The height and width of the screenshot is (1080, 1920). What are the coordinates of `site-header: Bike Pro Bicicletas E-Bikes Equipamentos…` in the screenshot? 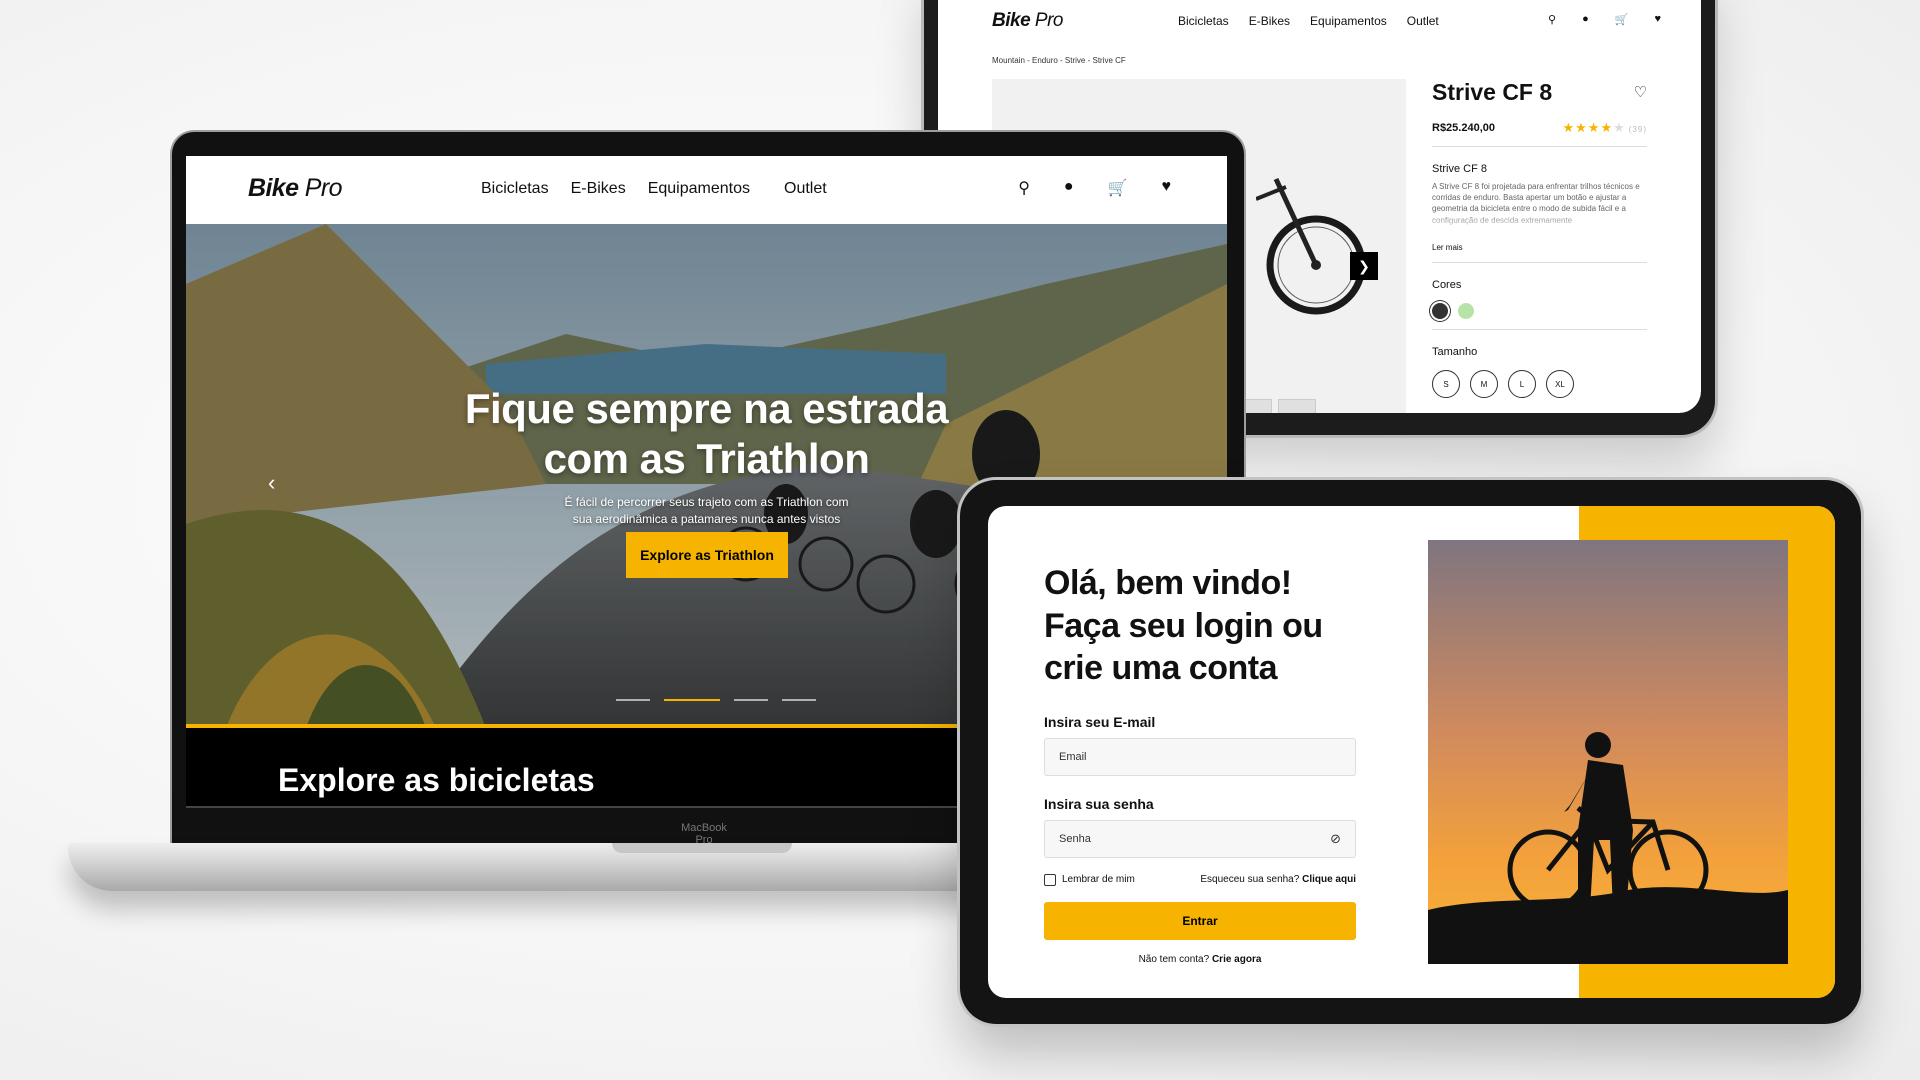 It's located at (706, 190).